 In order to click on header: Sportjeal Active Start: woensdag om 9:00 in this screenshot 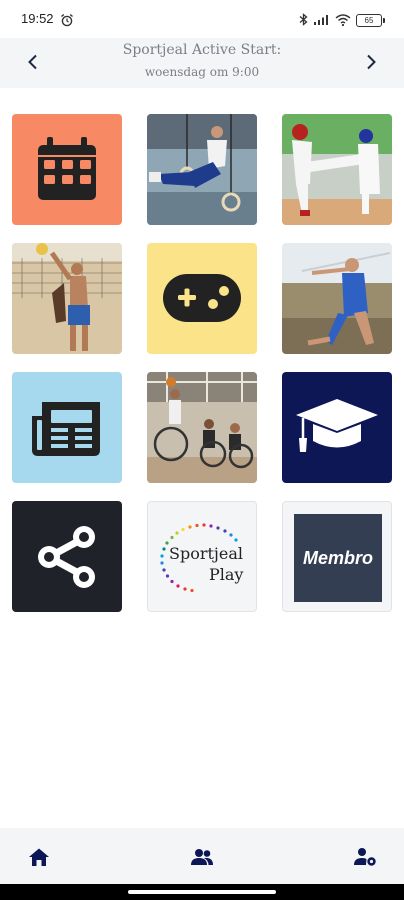, I will do `click(202, 63)`.